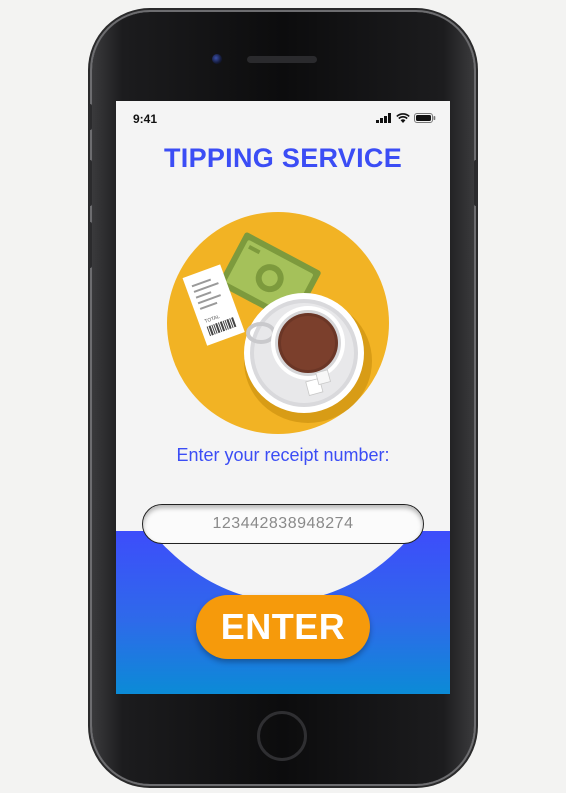 Image resolution: width=566 pixels, height=793 pixels. What do you see at coordinates (476, 183) in the screenshot?
I see `power-button` at bounding box center [476, 183].